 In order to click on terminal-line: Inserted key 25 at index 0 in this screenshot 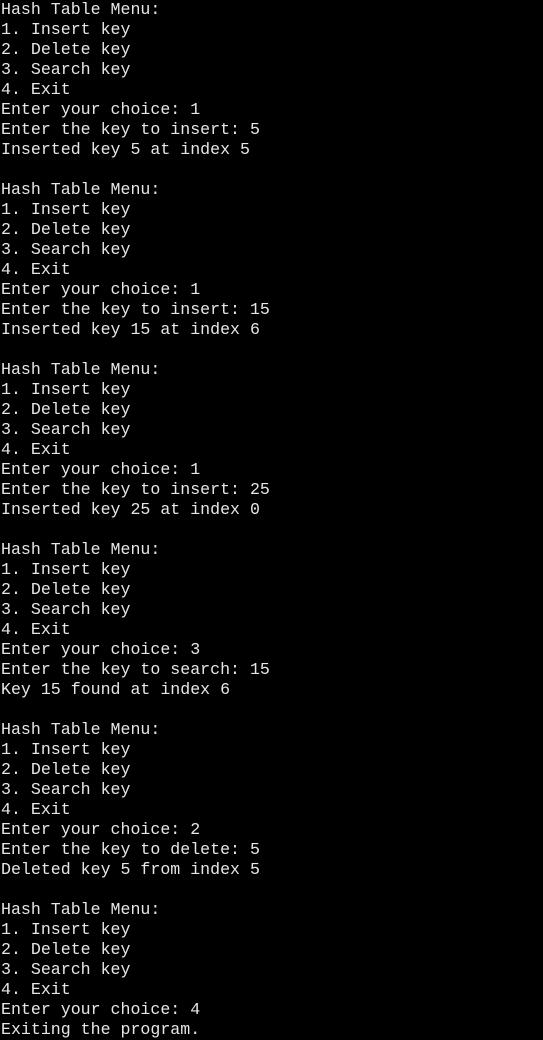, I will do `click(130, 509)`.